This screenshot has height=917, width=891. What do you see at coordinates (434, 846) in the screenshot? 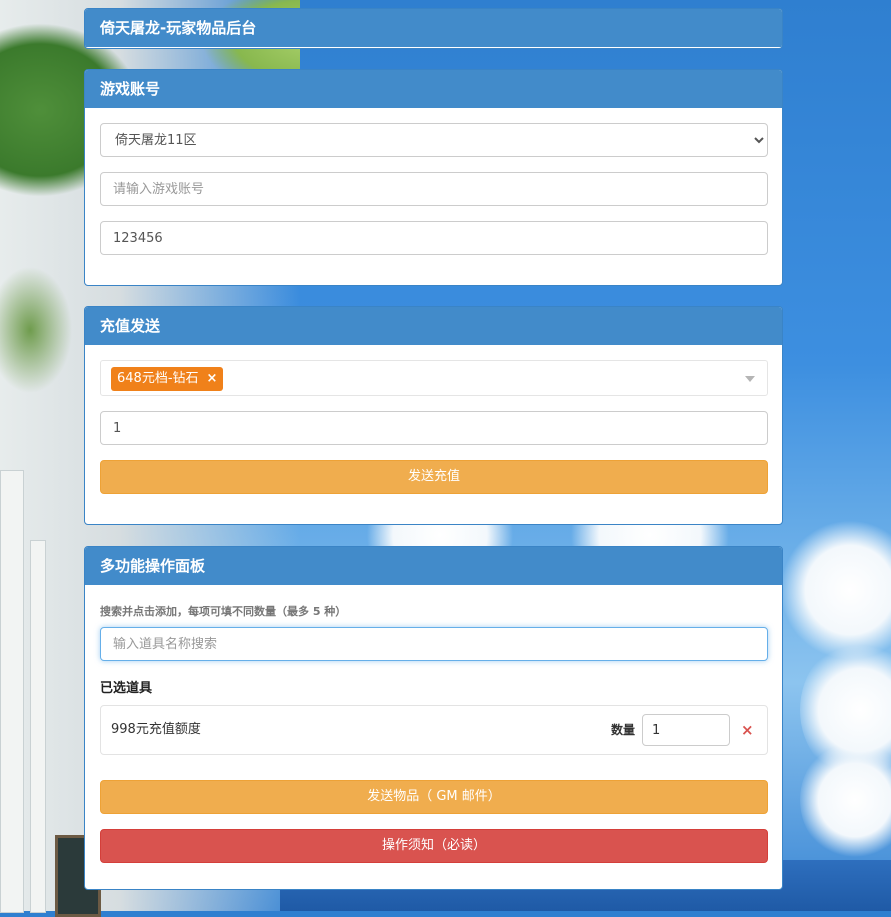
I see `notice-button: 操作须知（必读）` at bounding box center [434, 846].